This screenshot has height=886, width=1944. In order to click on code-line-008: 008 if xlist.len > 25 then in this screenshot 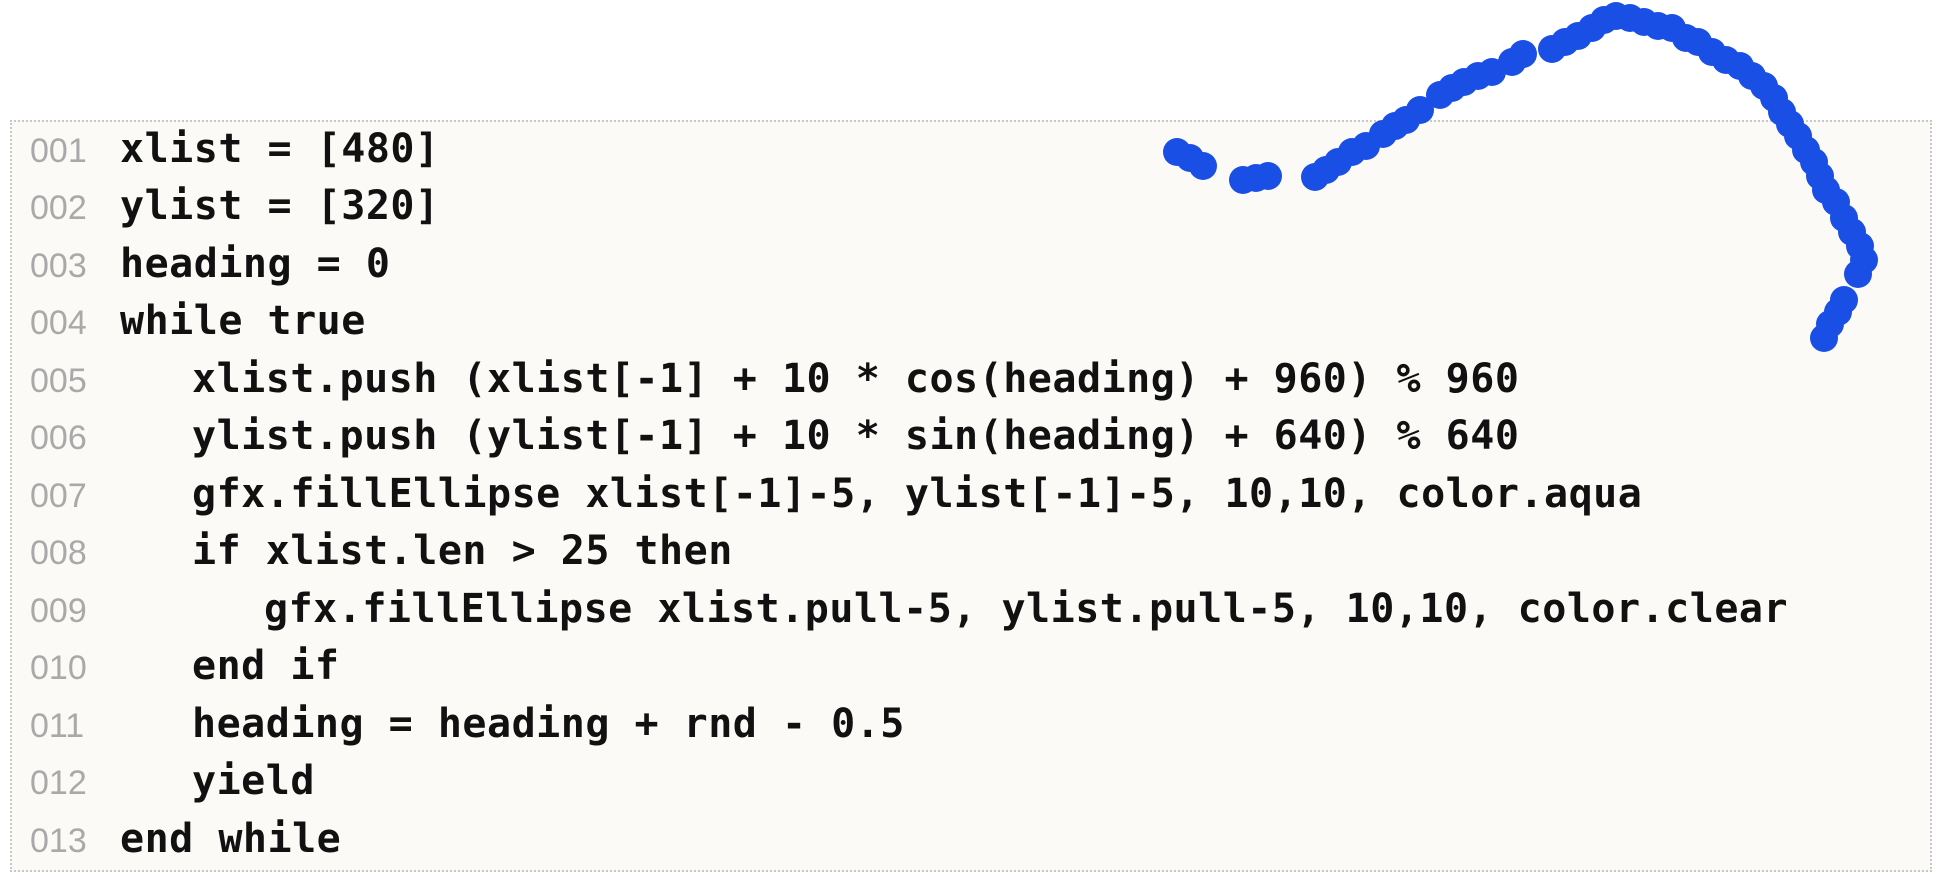, I will do `click(972, 555)`.